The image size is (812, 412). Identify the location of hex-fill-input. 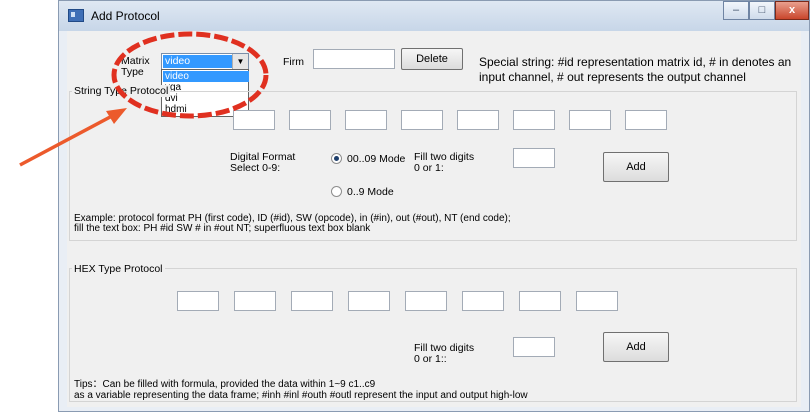
(534, 347).